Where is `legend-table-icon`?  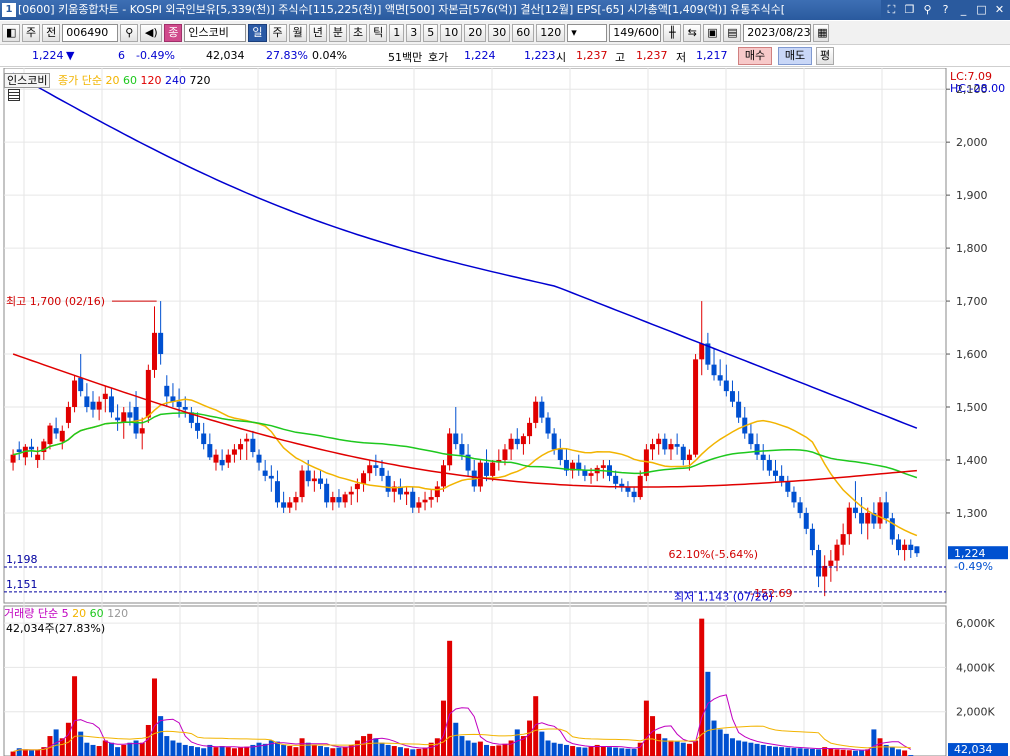
legend-table-icon is located at coordinates (14, 95).